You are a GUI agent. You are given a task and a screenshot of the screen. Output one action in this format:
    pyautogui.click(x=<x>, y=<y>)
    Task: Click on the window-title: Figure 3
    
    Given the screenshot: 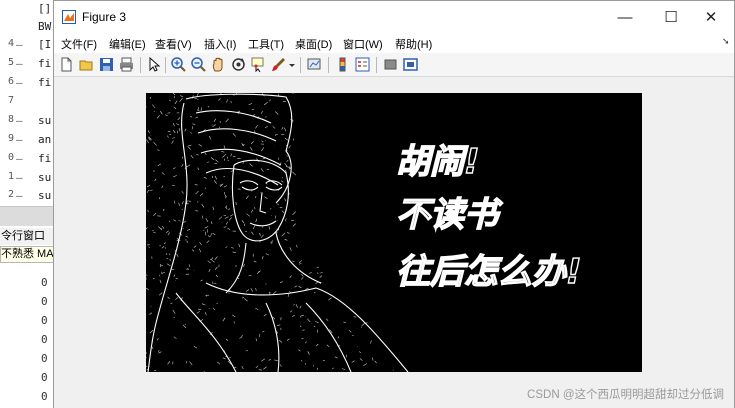 What is the action you would take?
    pyautogui.click(x=104, y=17)
    